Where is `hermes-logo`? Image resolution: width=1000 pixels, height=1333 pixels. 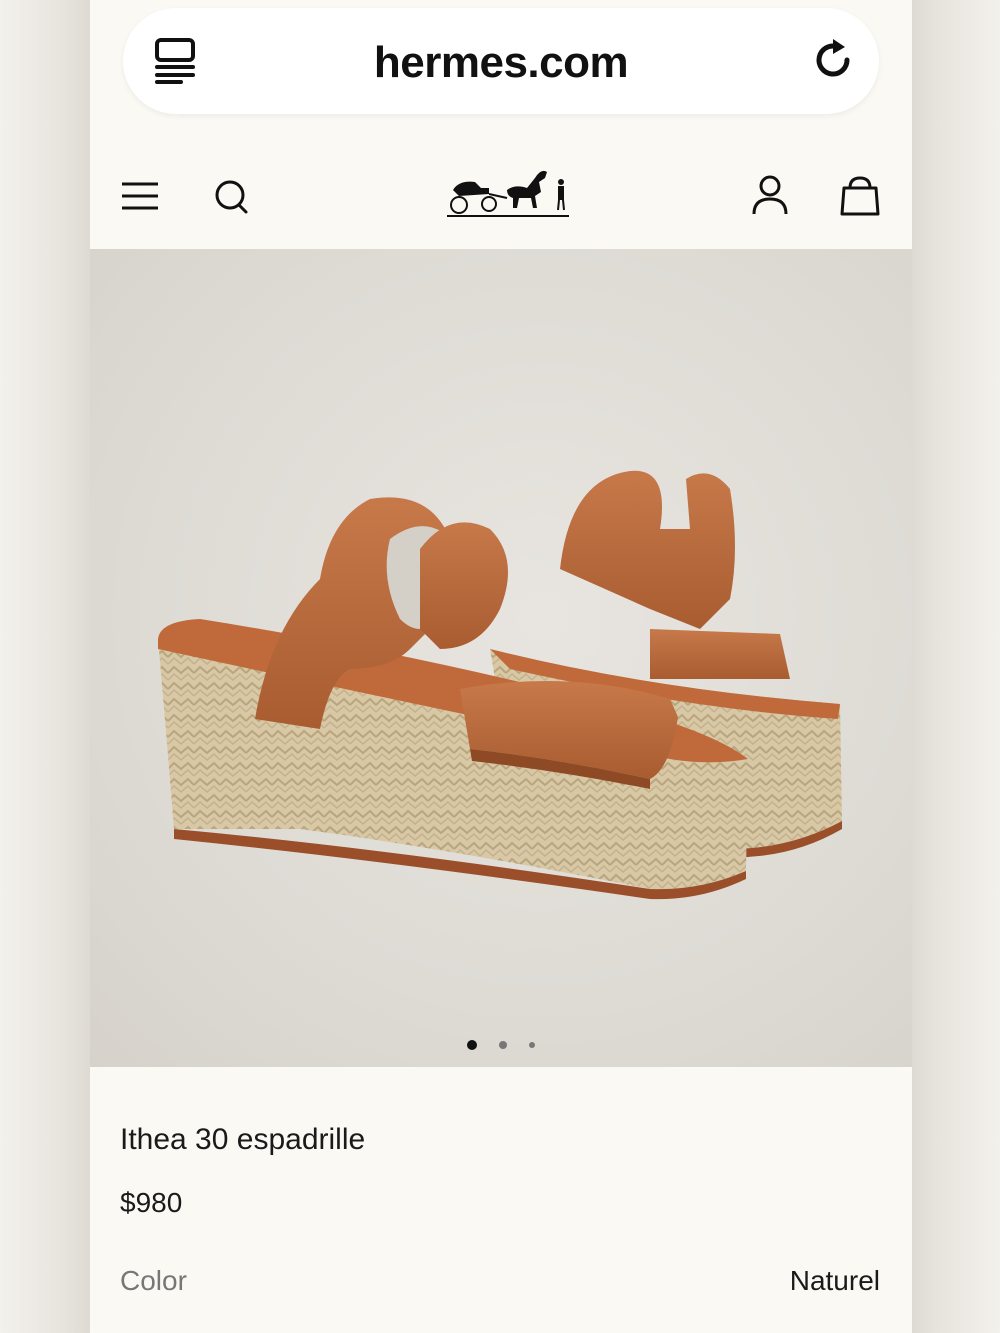 hermes-logo is located at coordinates (508, 192).